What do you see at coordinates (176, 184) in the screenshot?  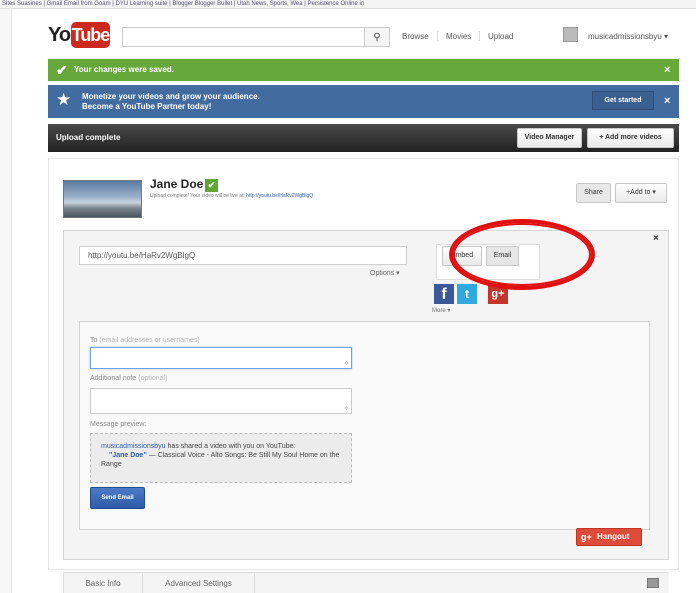 I see `video-title: Jane Doe` at bounding box center [176, 184].